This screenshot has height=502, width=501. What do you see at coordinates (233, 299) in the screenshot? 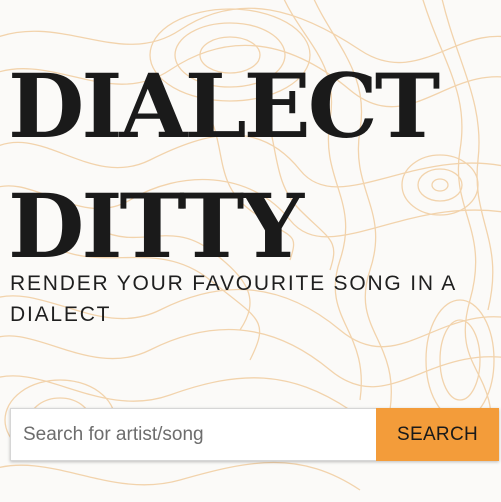
I see `app-subtitle: RENDER YOUR FAVOURITE SONG IN A DIALECT` at bounding box center [233, 299].